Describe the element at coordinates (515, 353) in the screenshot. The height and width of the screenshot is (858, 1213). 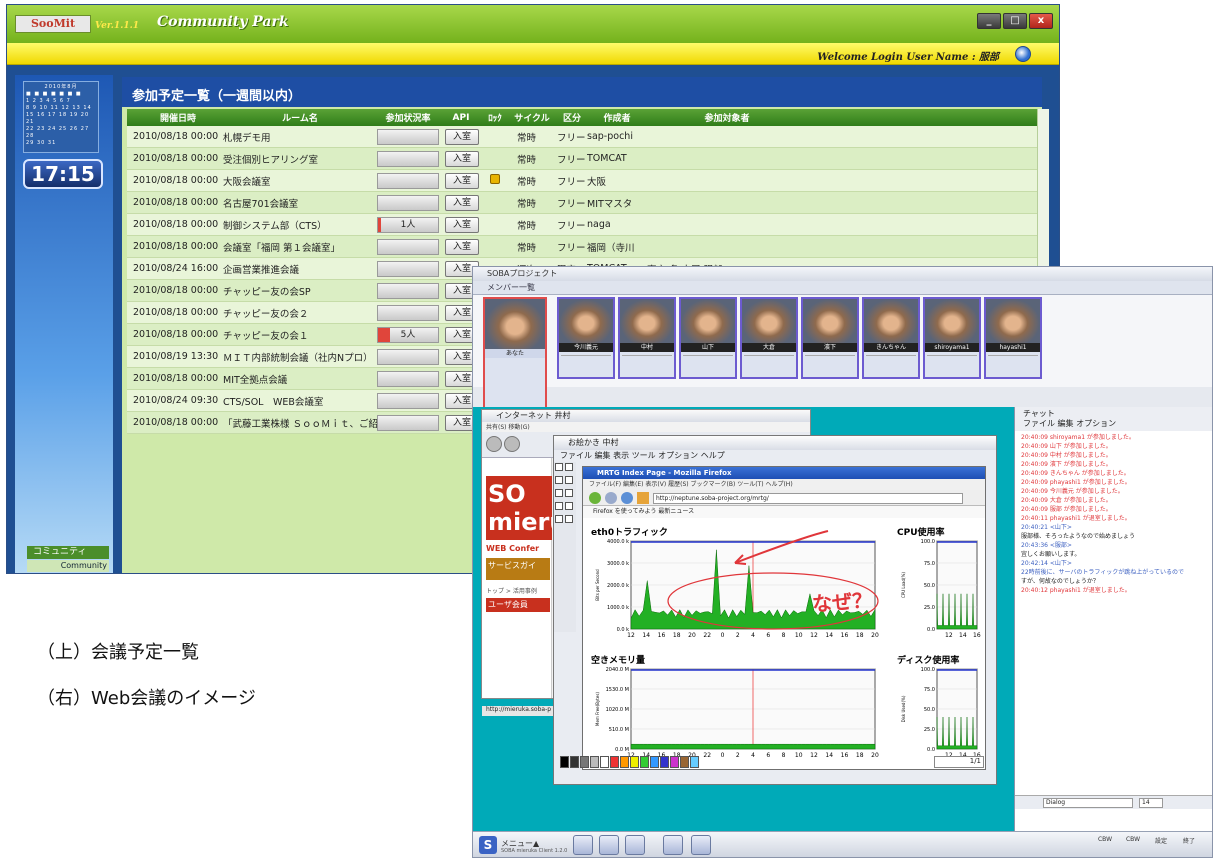
I see `self-video: あなた` at that location.